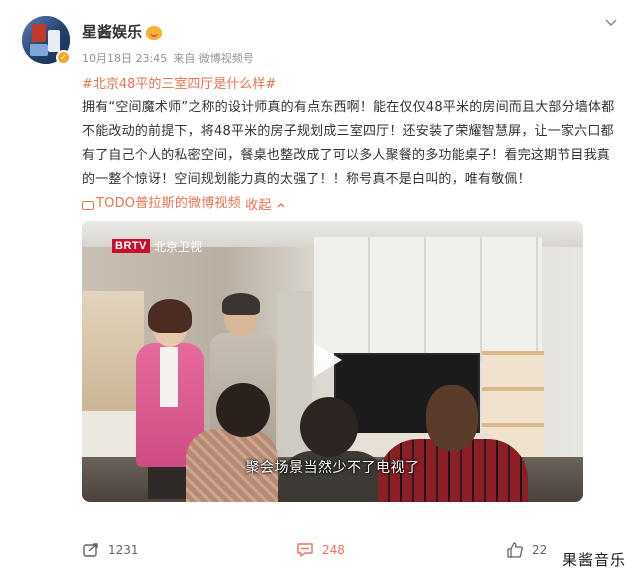  I want to click on author-name: 星酱娱乐, so click(112, 31).